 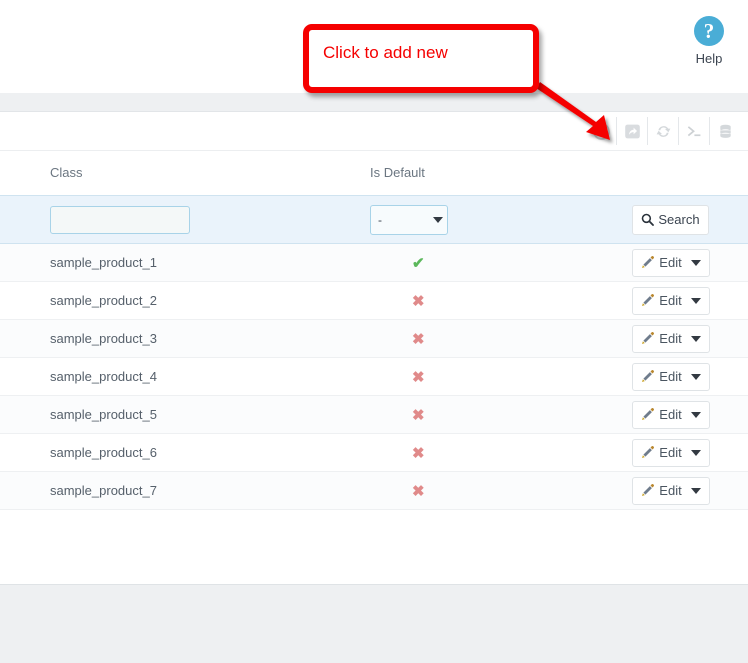 What do you see at coordinates (679, 219) in the screenshot?
I see `search-button-label: Search` at bounding box center [679, 219].